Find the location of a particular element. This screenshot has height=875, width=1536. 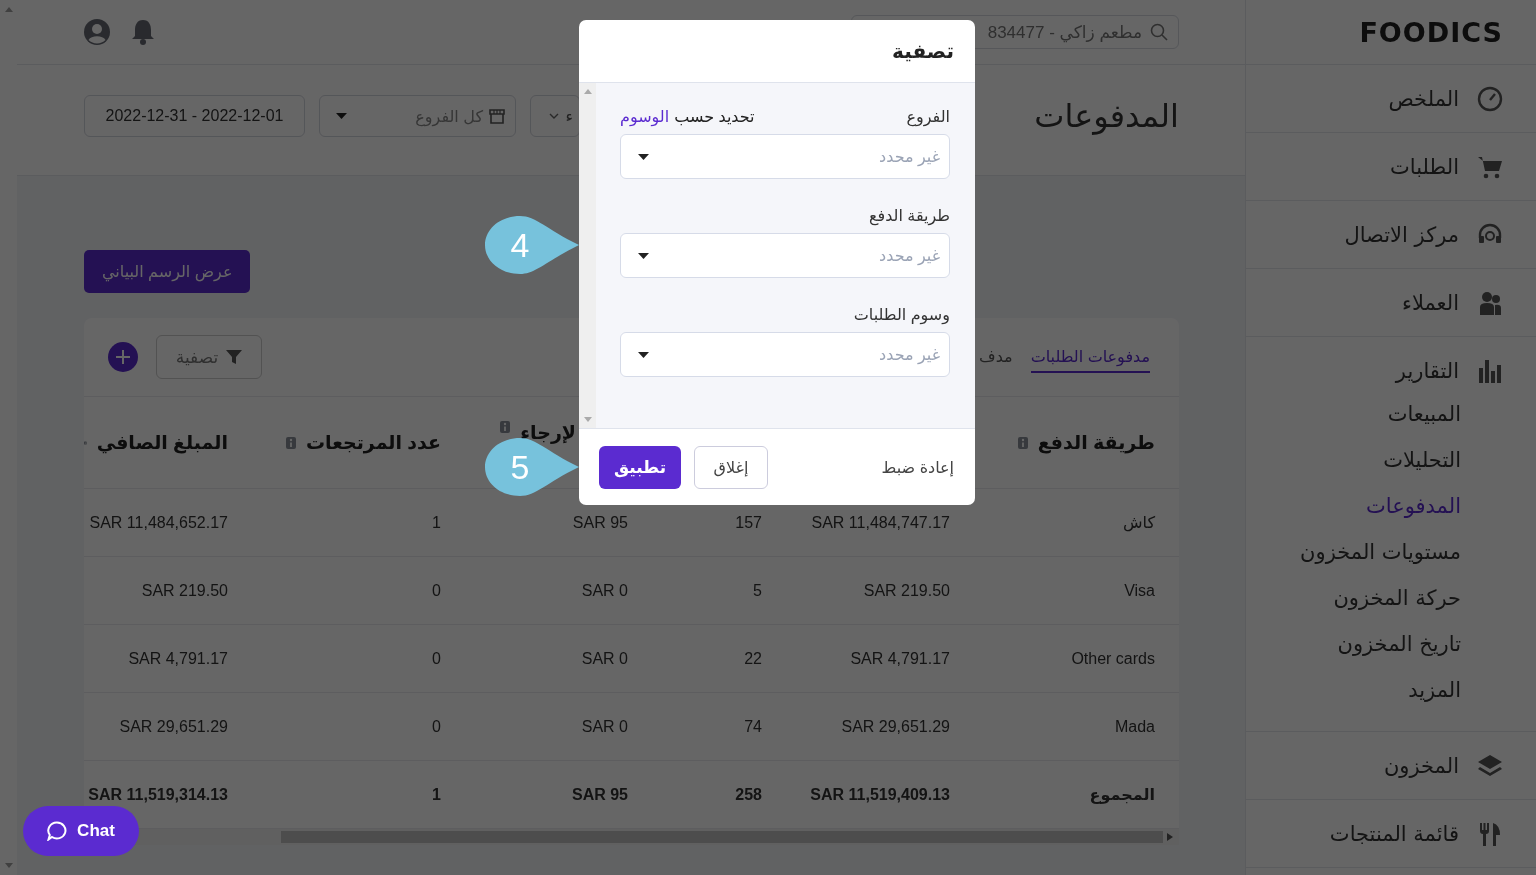

scroll-right-arrow-icon is located at coordinates (1170, 837).